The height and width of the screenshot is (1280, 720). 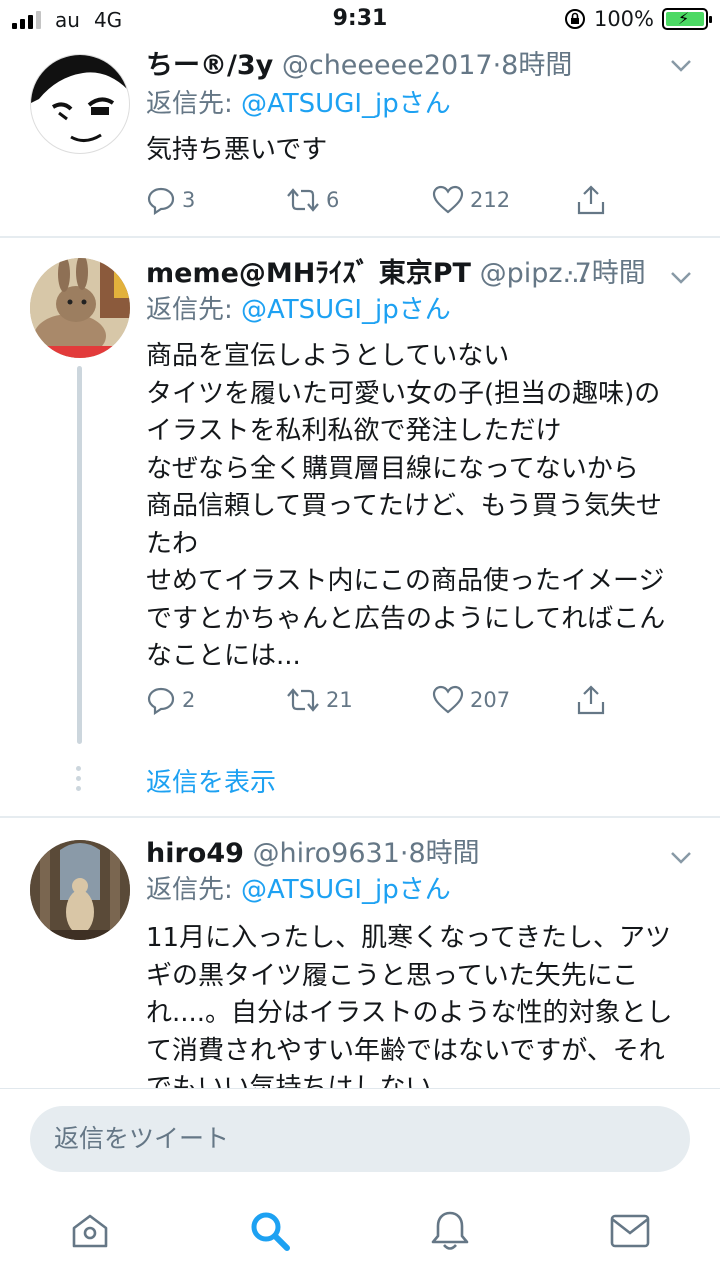 I want to click on notifications-icon, so click(x=450, y=1230).